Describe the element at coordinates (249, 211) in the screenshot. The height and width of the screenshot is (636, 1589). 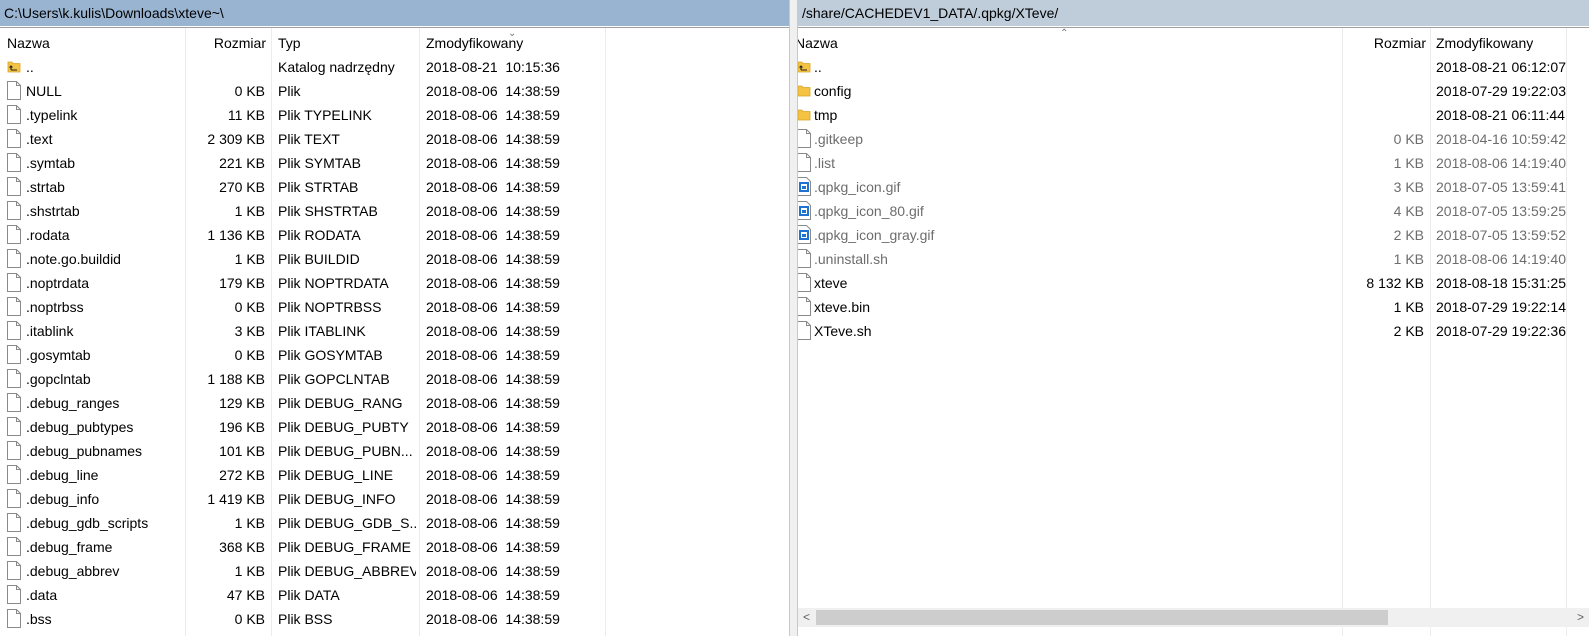
I see `file-size: 1 KB` at that location.